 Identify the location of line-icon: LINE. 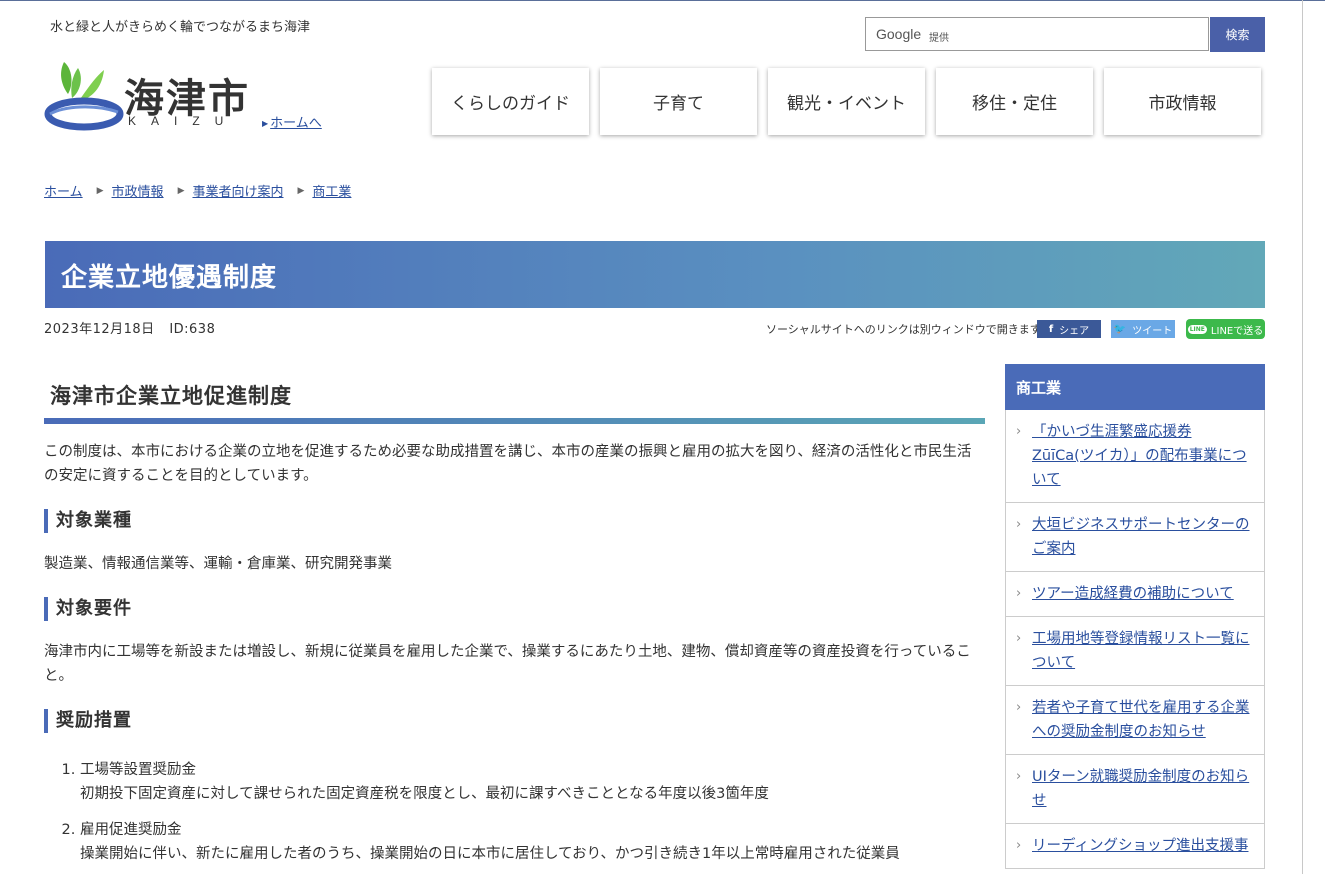
(1197, 329).